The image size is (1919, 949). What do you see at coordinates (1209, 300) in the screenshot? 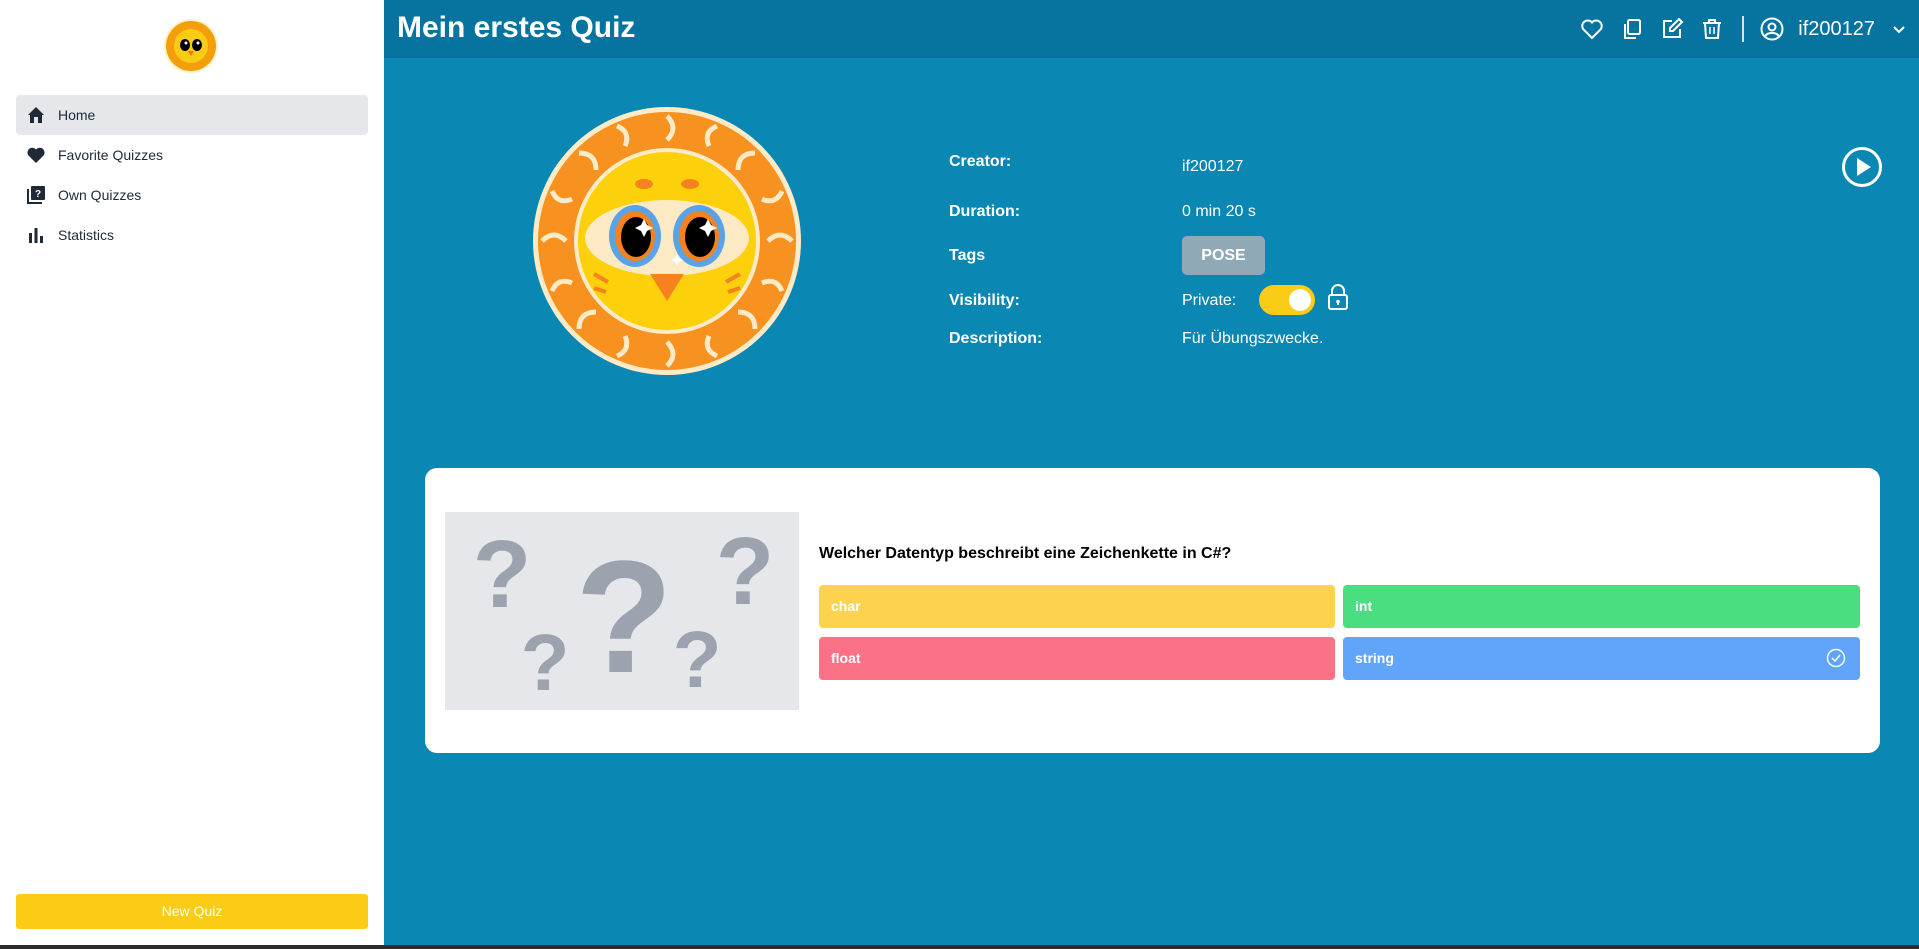
I see `visibility-value: Private:` at bounding box center [1209, 300].